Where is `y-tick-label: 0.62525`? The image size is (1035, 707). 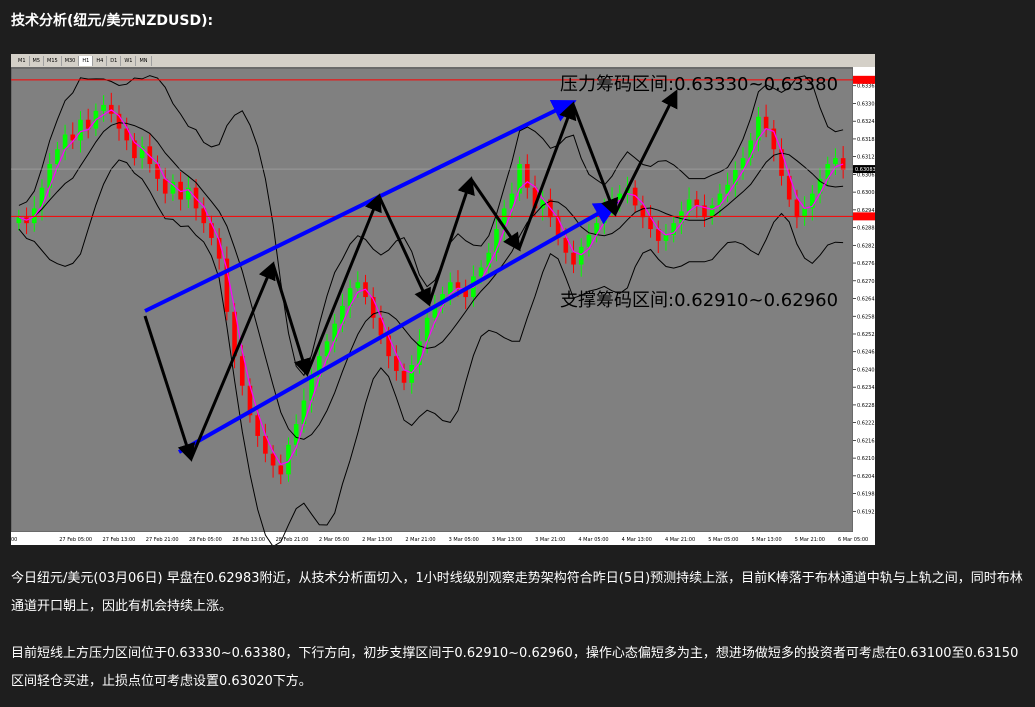 y-tick-label: 0.62525 is located at coordinates (866, 335).